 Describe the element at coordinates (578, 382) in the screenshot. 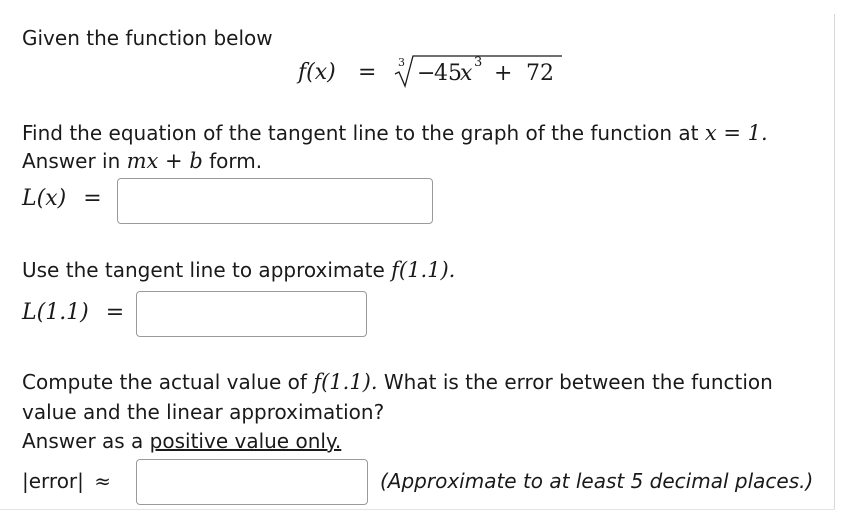

I see `part3-line1-suffix: What is the error between the function` at that location.